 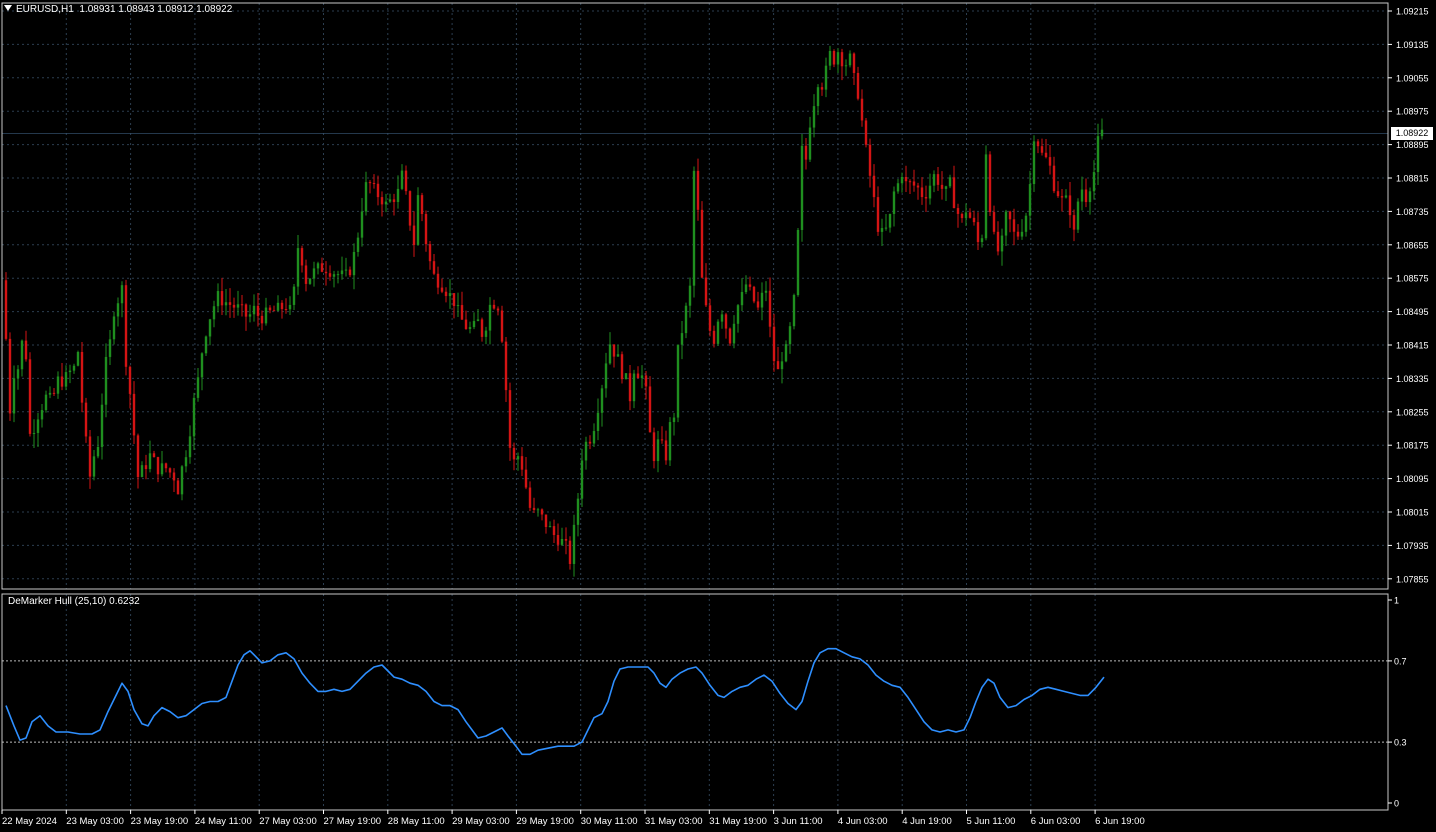 What do you see at coordinates (1412, 45) in the screenshot?
I see `price-tick-label: 1.09135` at bounding box center [1412, 45].